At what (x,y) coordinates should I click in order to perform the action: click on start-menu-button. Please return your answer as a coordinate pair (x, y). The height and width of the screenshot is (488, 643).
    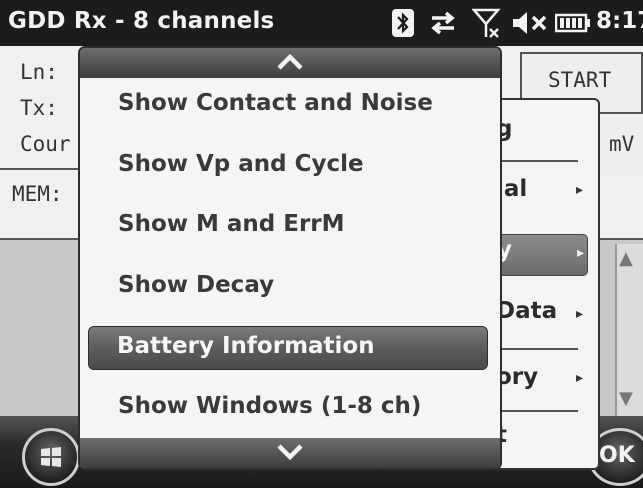
    Looking at the image, I should click on (51, 457).